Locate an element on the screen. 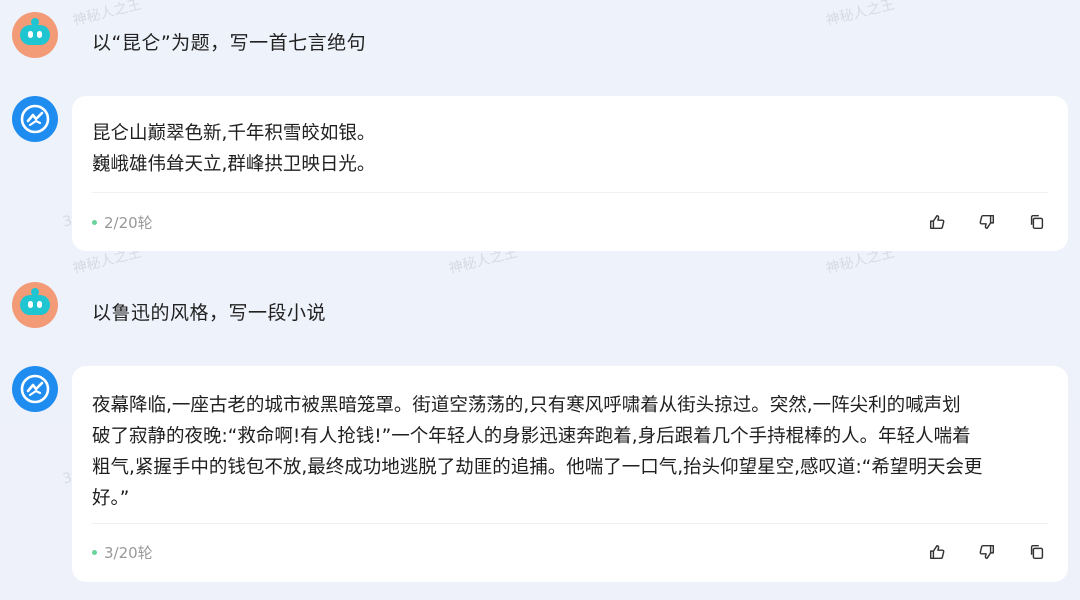  message-footer: 3/20轮 is located at coordinates (570, 552).